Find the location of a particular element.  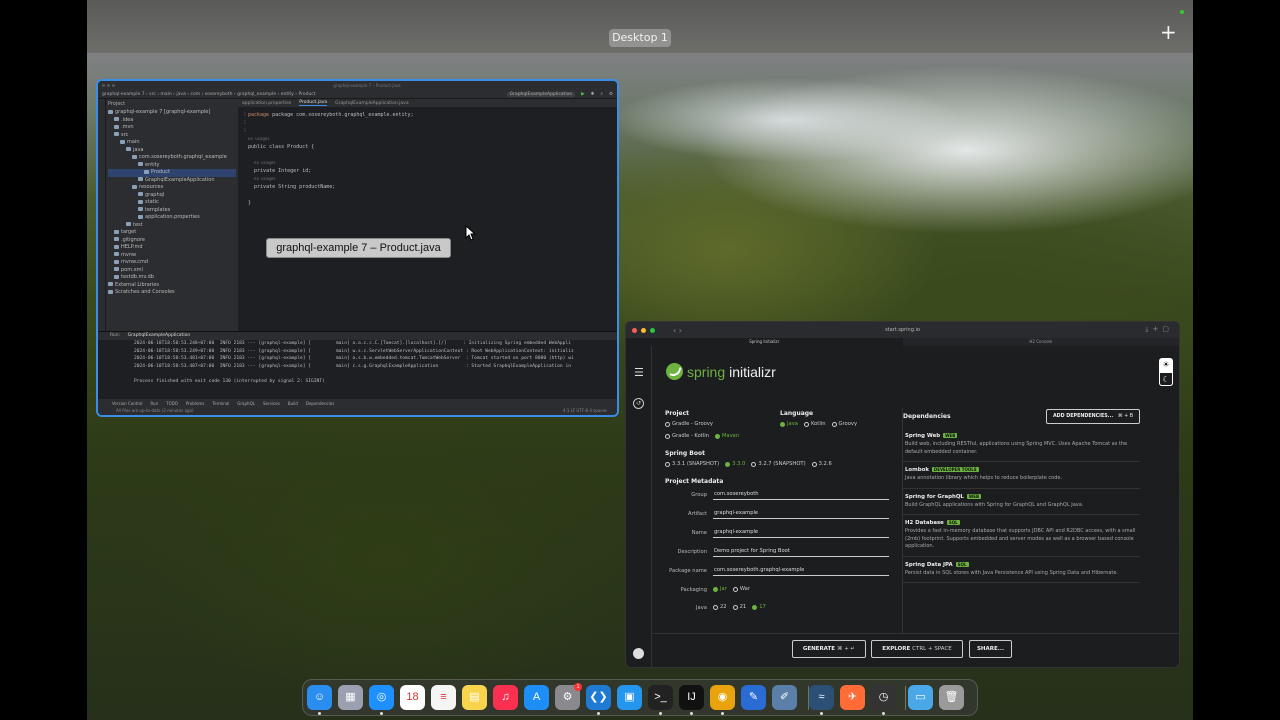

breadcrumb-item: main is located at coordinates (166, 94).